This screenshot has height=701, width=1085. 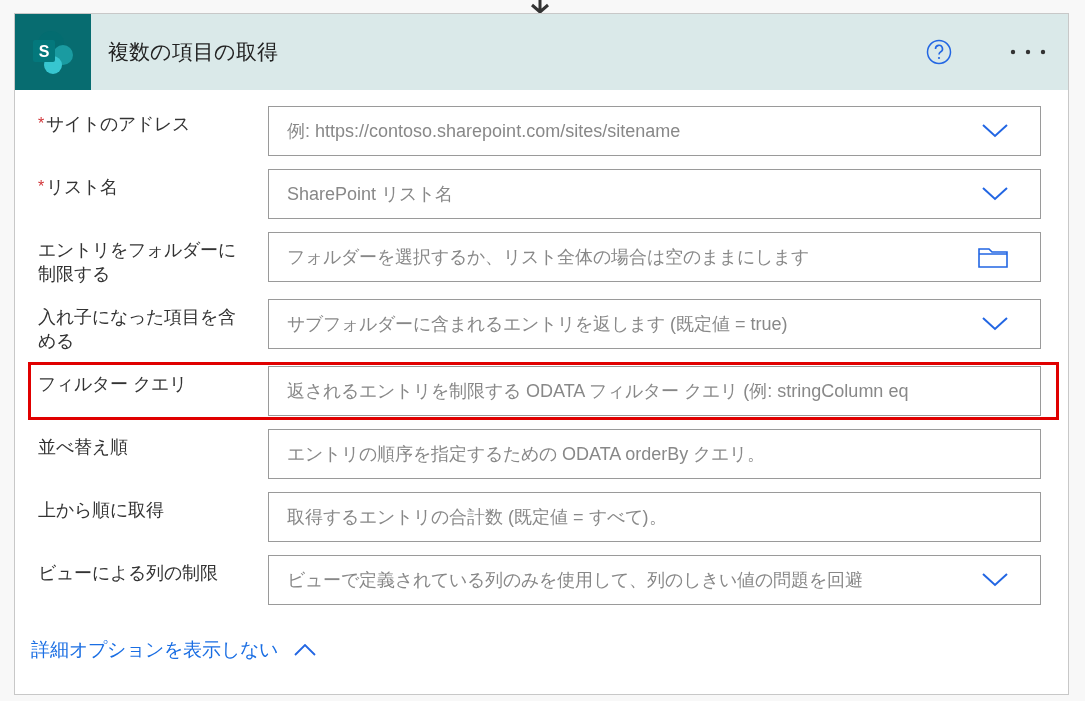 I want to click on field-label: ビューによる列の制限, so click(x=128, y=573).